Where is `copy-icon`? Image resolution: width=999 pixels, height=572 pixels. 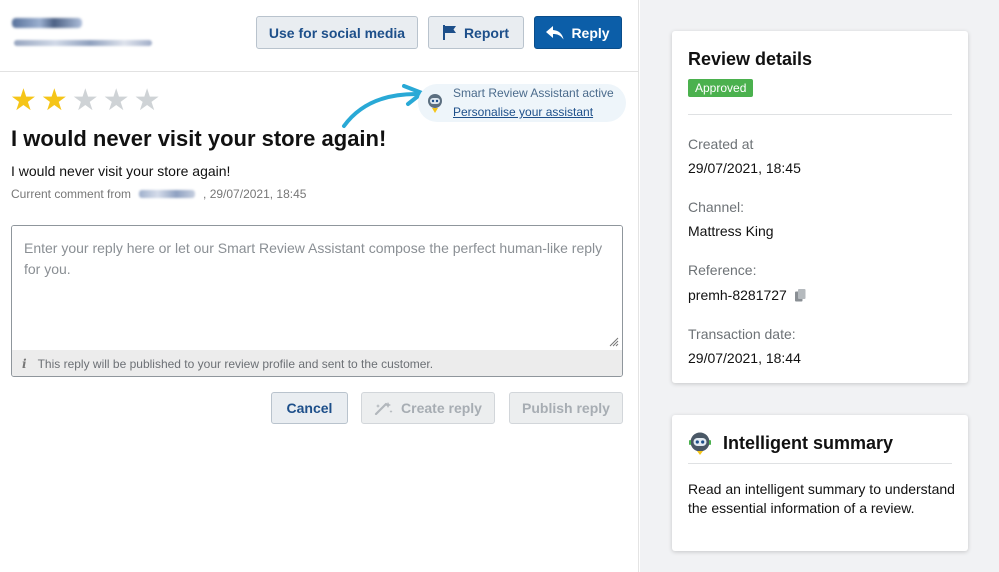
copy-icon is located at coordinates (800, 295).